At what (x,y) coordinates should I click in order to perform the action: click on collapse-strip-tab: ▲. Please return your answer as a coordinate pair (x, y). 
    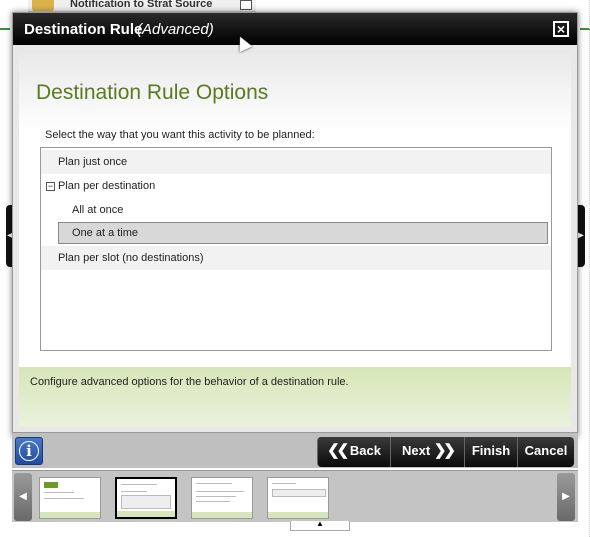
    Looking at the image, I should click on (320, 525).